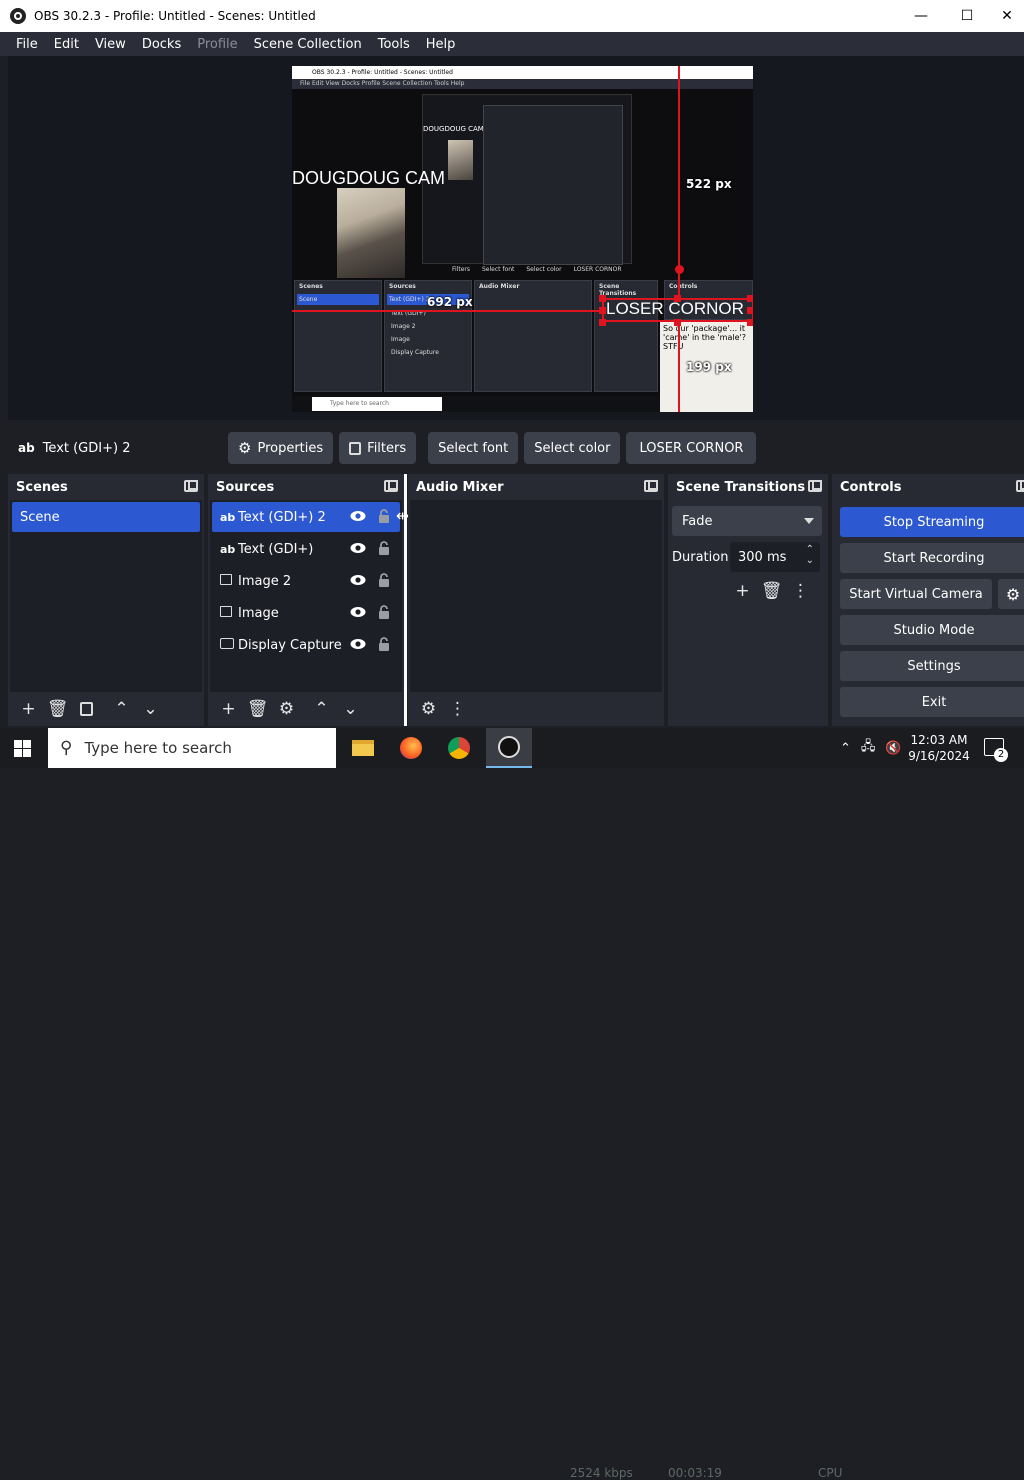  What do you see at coordinates (245, 487) in the screenshot?
I see `sources-title: Sources` at bounding box center [245, 487].